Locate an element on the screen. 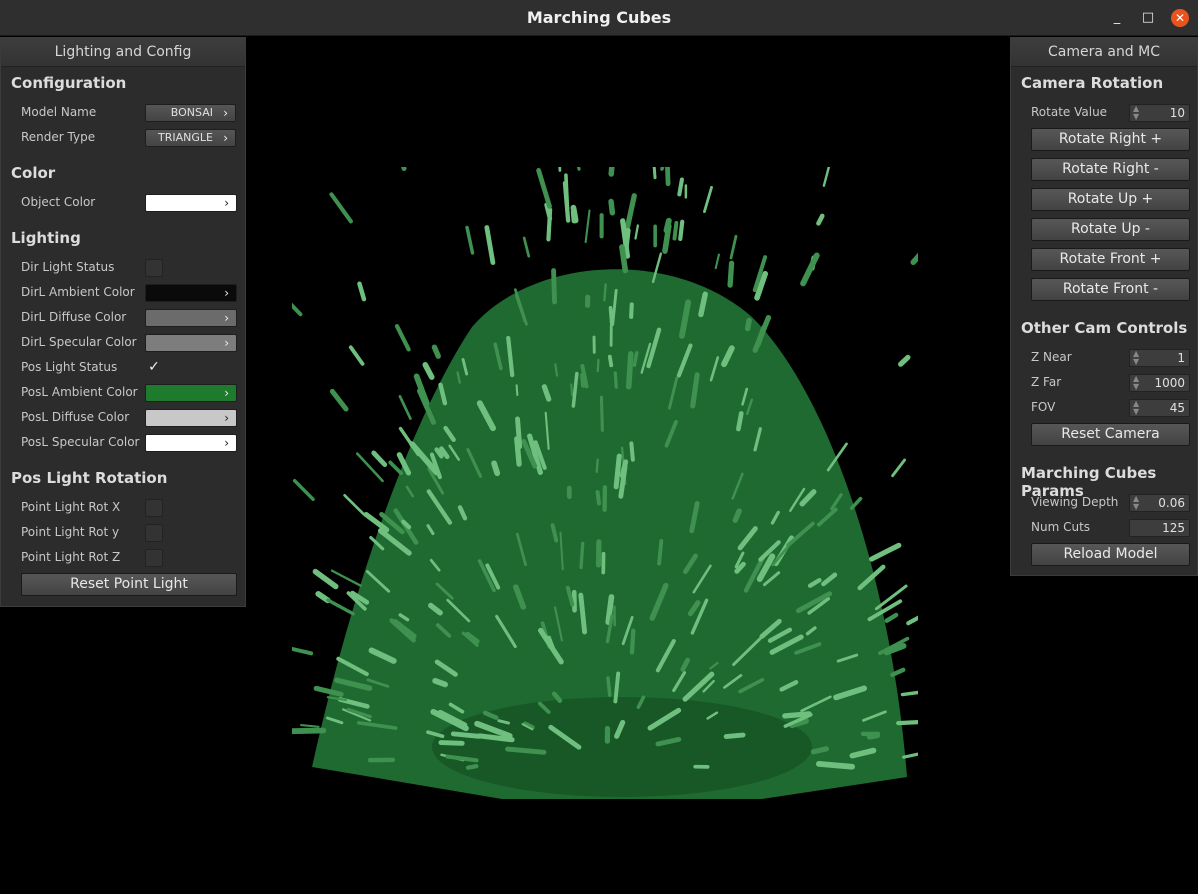 This screenshot has width=1198, height=894. panel-title: Lighting and Config is located at coordinates (123, 52).